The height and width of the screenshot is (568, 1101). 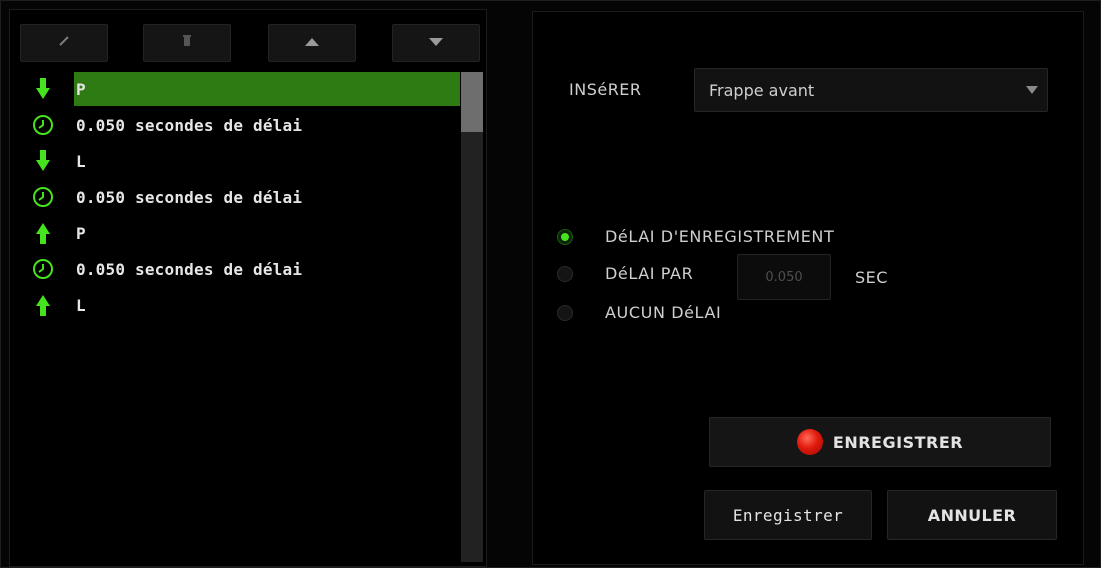 What do you see at coordinates (472, 102) in the screenshot?
I see `scrollbar-thumb` at bounding box center [472, 102].